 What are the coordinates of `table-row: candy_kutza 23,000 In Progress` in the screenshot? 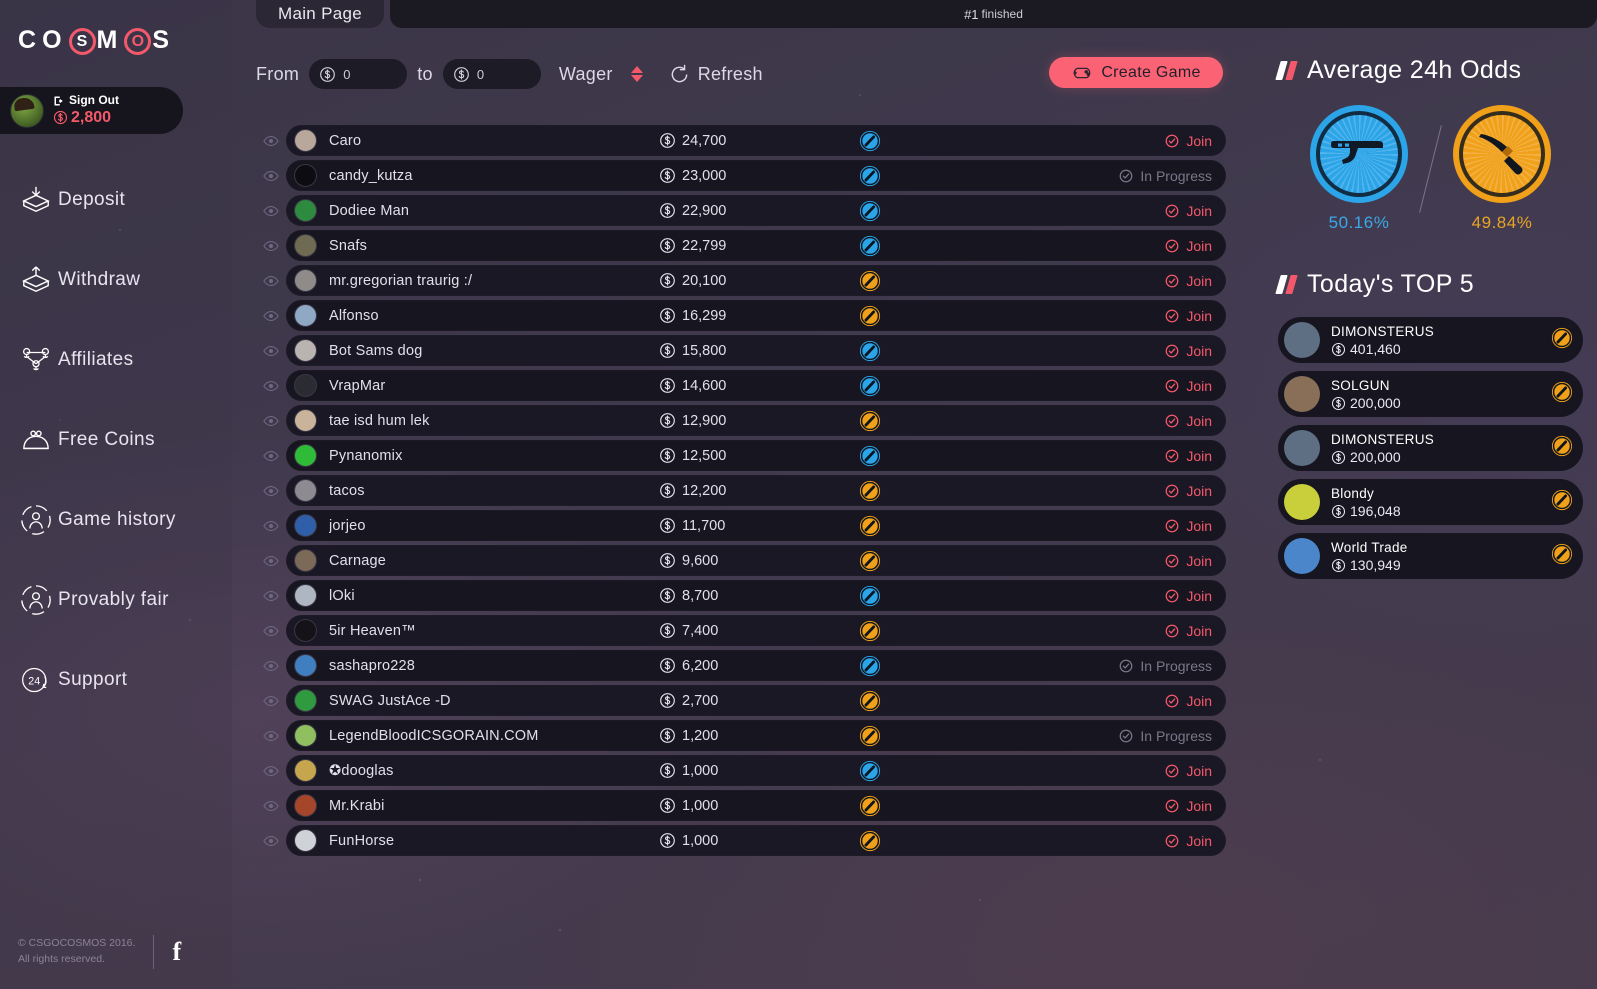 It's located at (741, 175).